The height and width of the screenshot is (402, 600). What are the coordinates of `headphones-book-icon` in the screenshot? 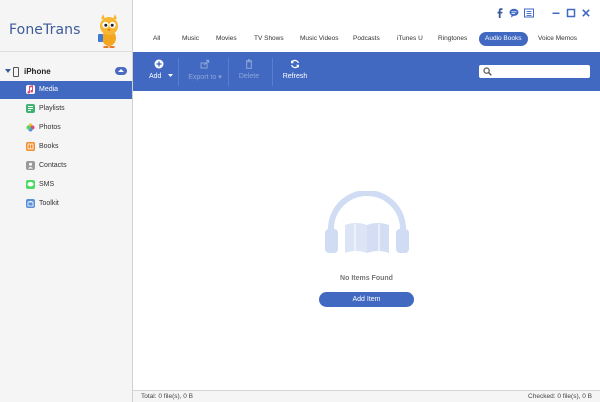 It's located at (367, 222).